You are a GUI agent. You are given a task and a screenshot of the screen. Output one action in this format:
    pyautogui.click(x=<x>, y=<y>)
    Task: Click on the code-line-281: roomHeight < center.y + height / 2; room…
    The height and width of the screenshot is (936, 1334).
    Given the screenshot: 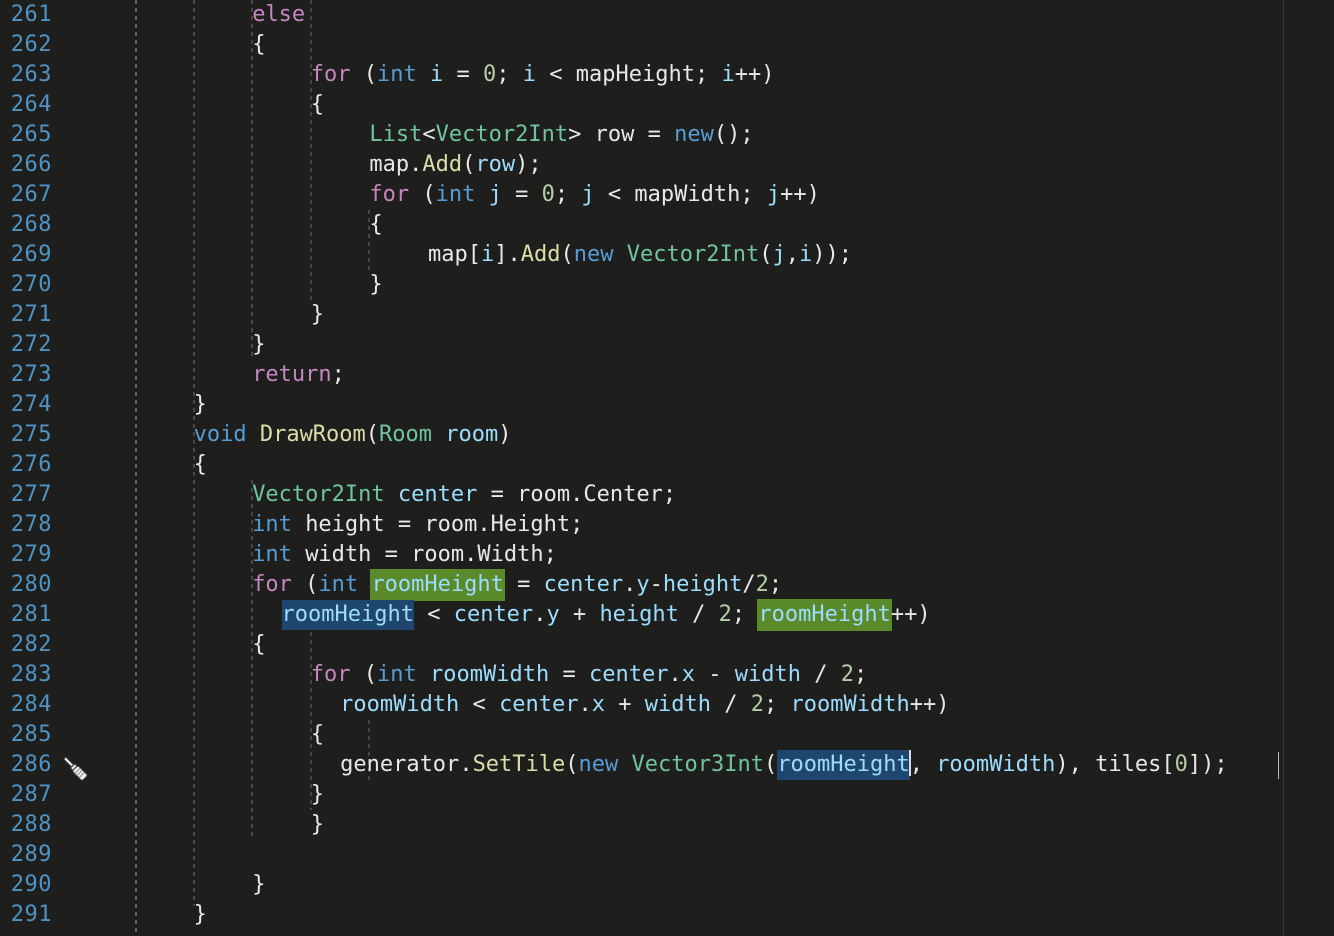 What is the action you would take?
    pyautogui.click(x=606, y=615)
    